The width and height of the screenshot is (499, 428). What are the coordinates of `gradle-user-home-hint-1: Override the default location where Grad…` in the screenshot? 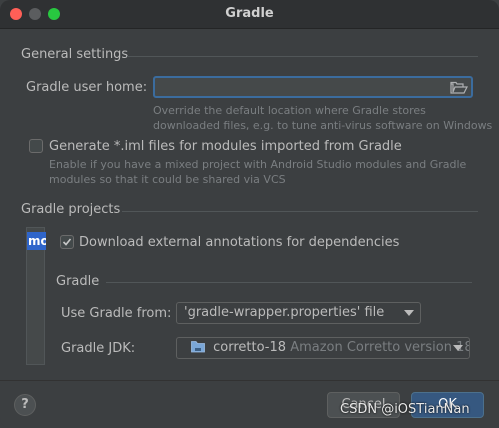 It's located at (289, 110).